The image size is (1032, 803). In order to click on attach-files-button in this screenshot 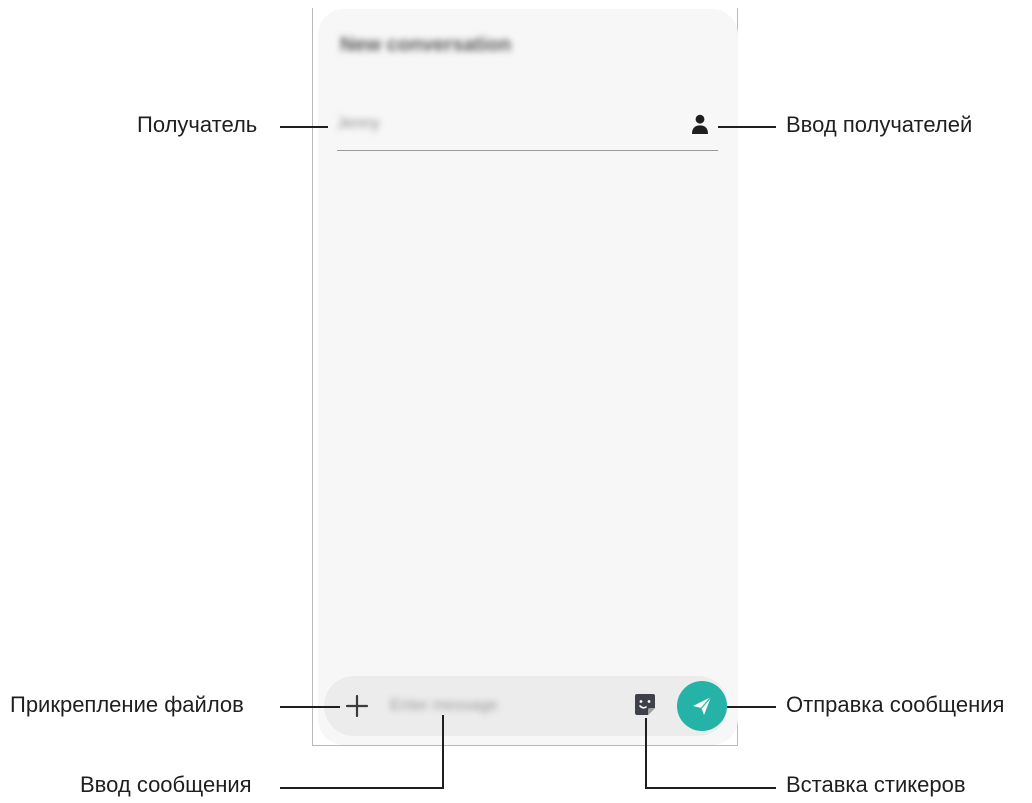, I will do `click(357, 706)`.